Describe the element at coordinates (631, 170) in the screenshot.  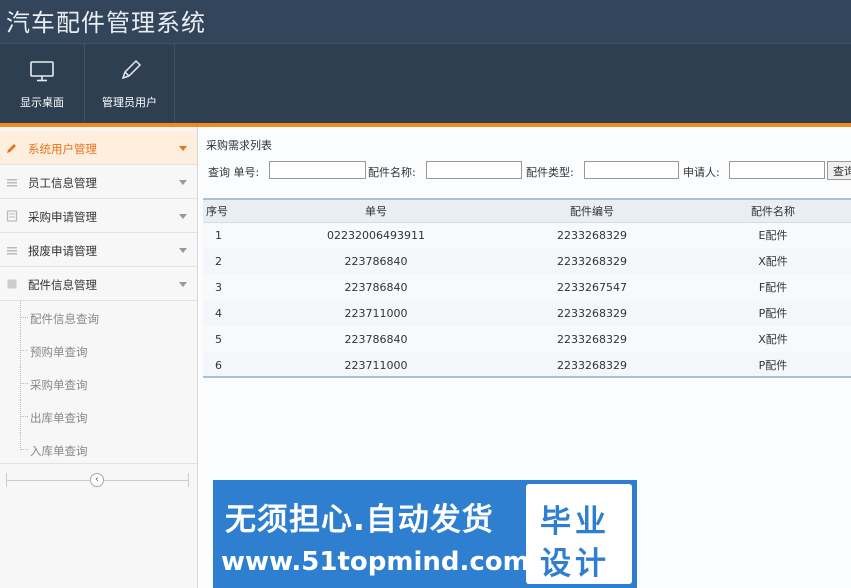
I see `part-type-input` at that location.